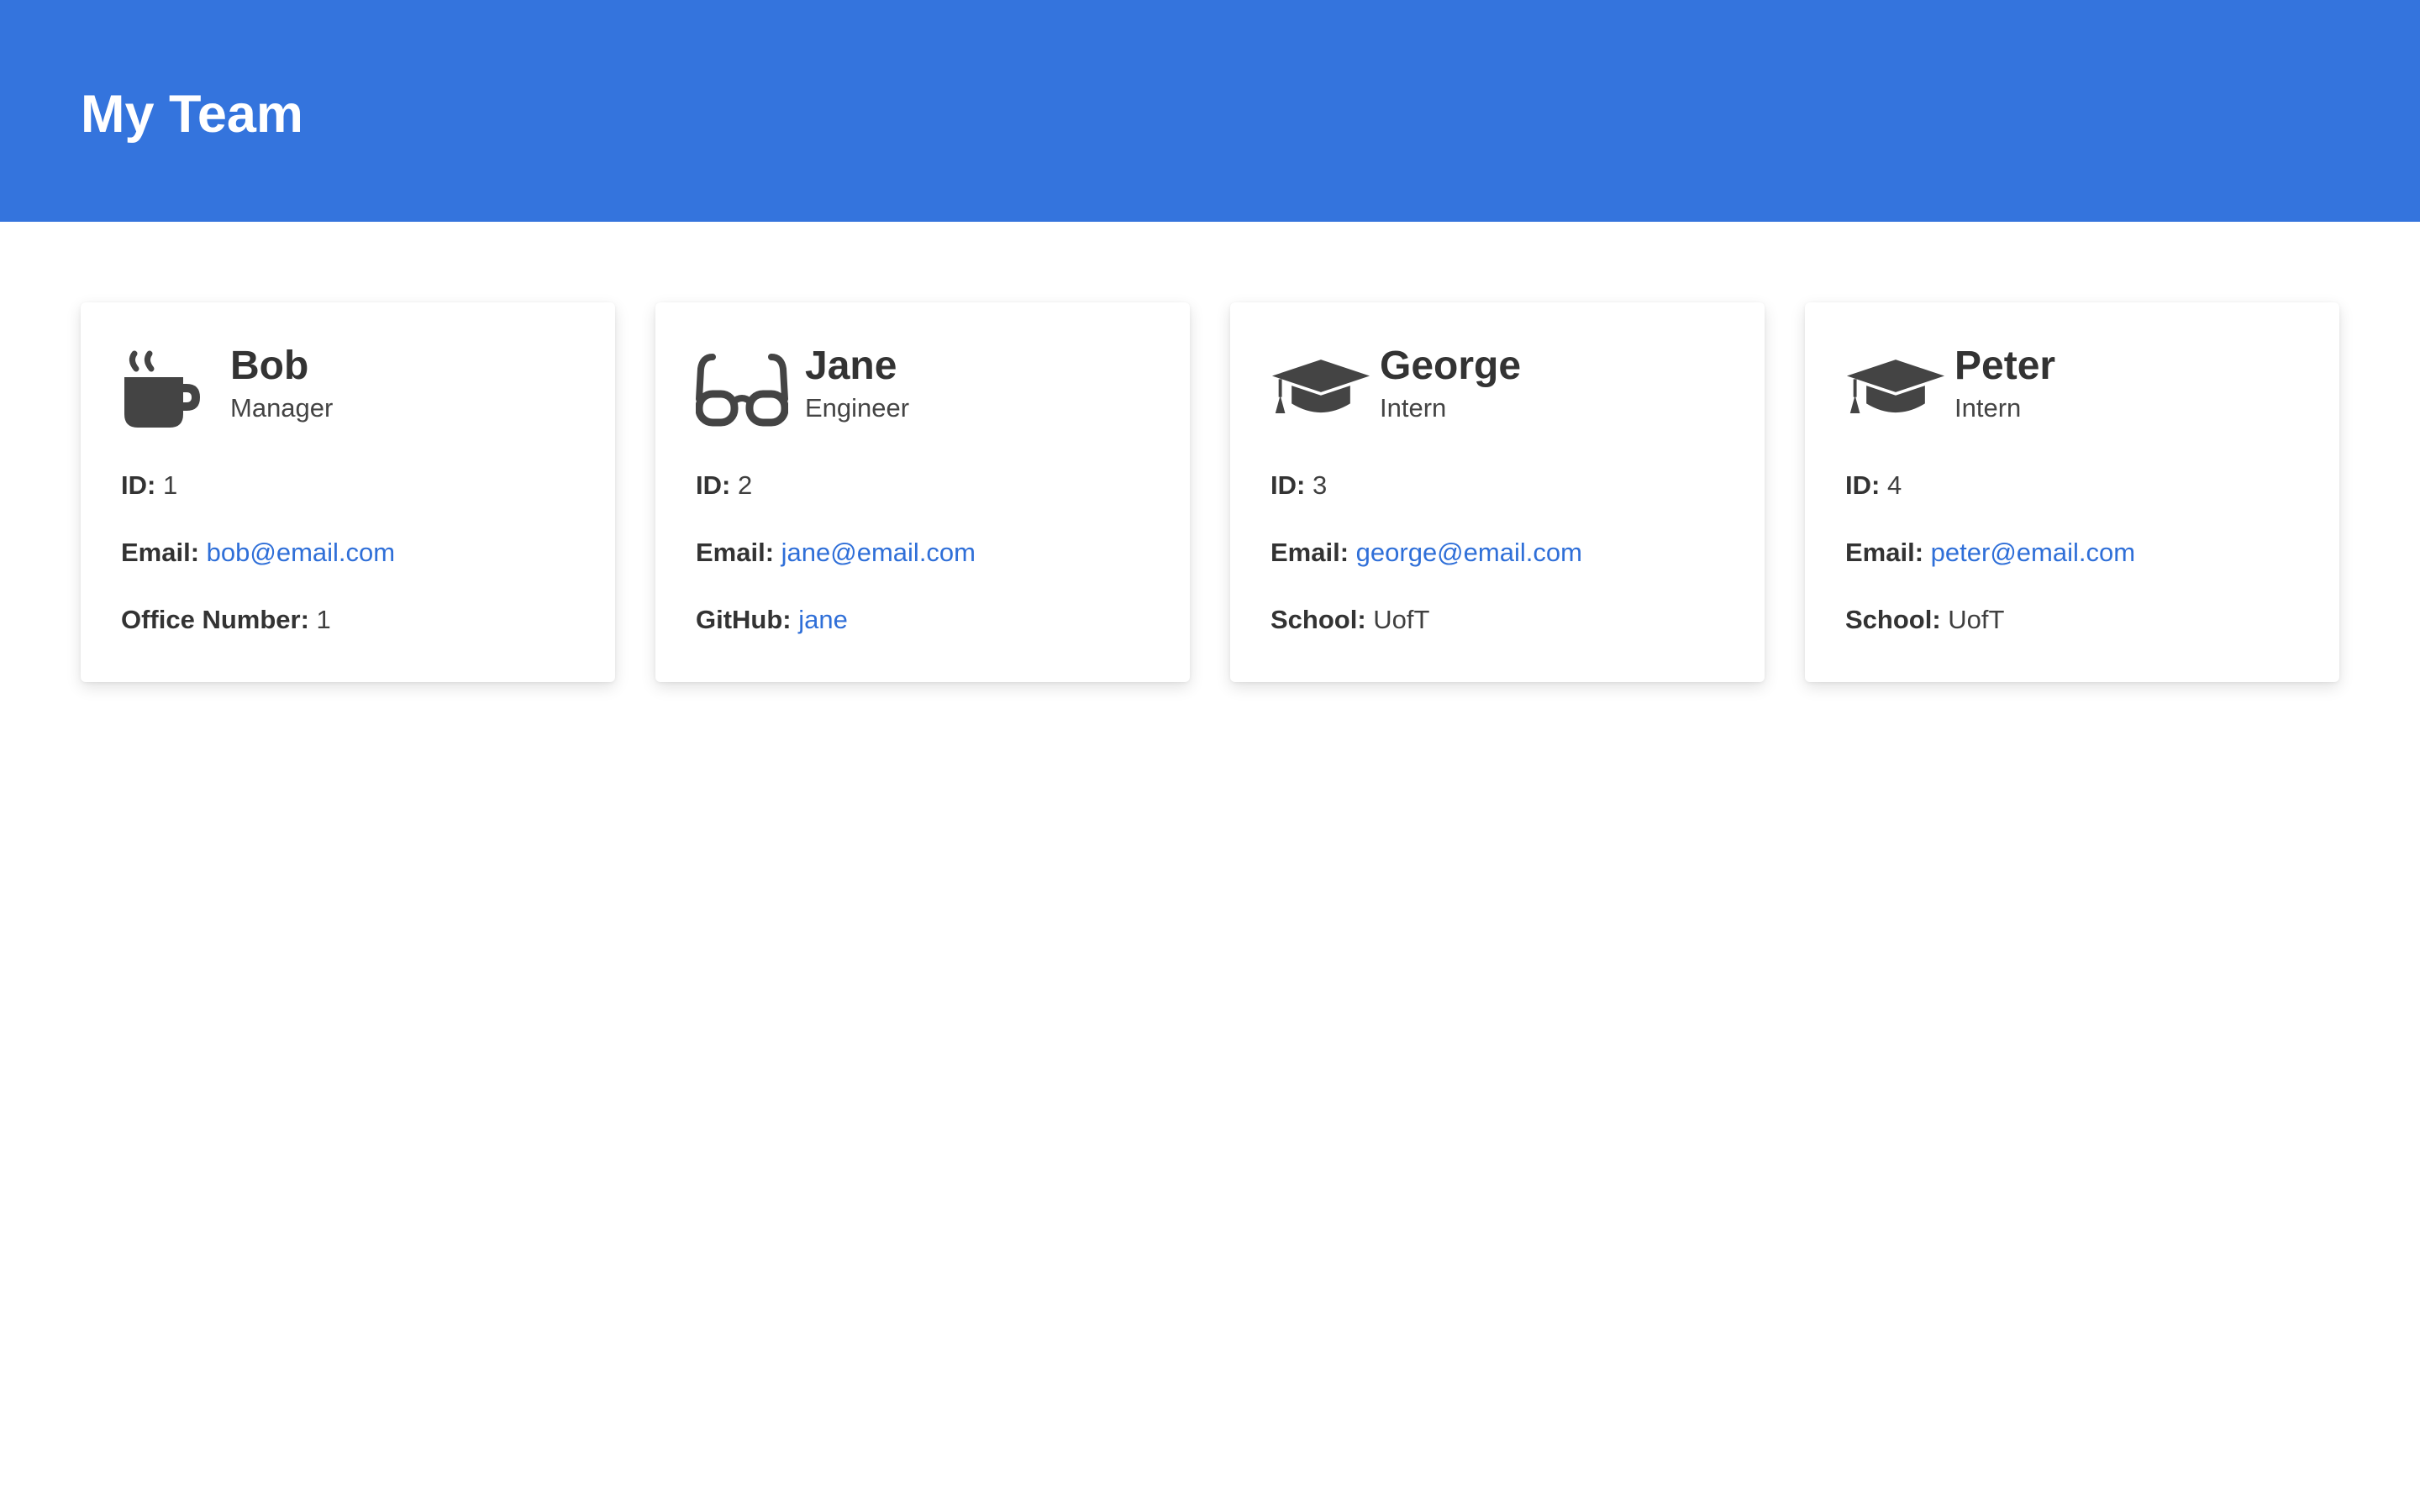 Image resolution: width=2420 pixels, height=1512 pixels. Describe the element at coordinates (1320, 485) in the screenshot. I see `id-value: 3` at that location.